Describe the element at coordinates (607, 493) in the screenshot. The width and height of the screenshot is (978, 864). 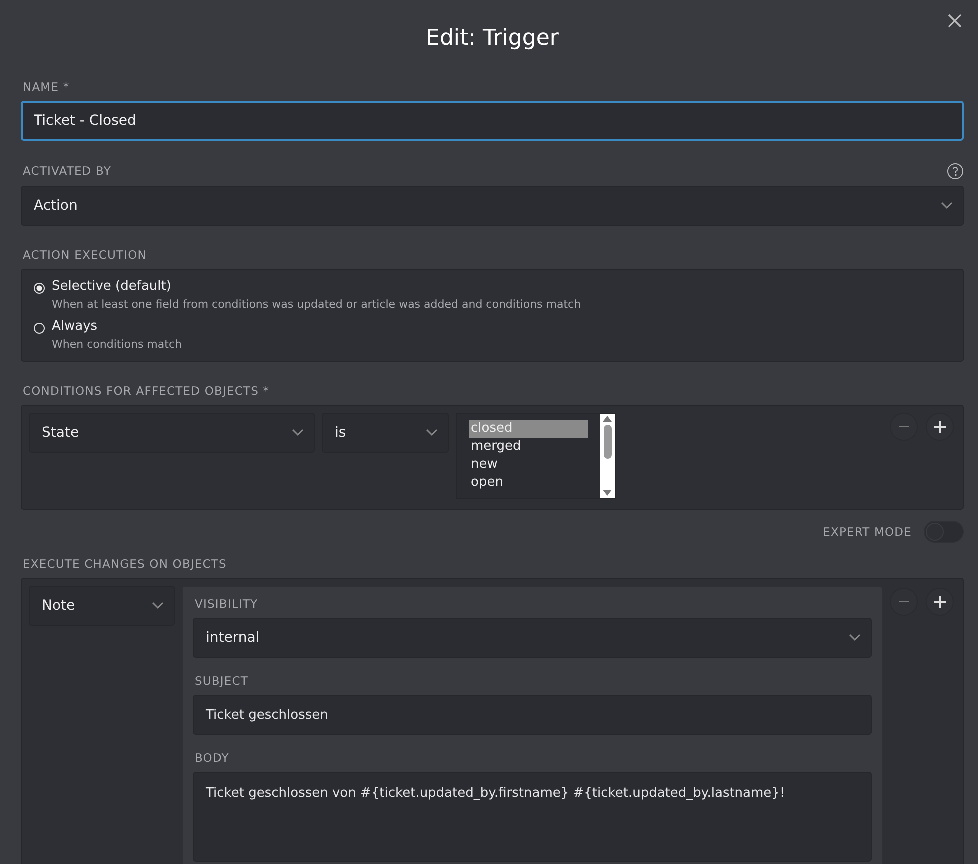
I see `scroll-down-icon` at that location.